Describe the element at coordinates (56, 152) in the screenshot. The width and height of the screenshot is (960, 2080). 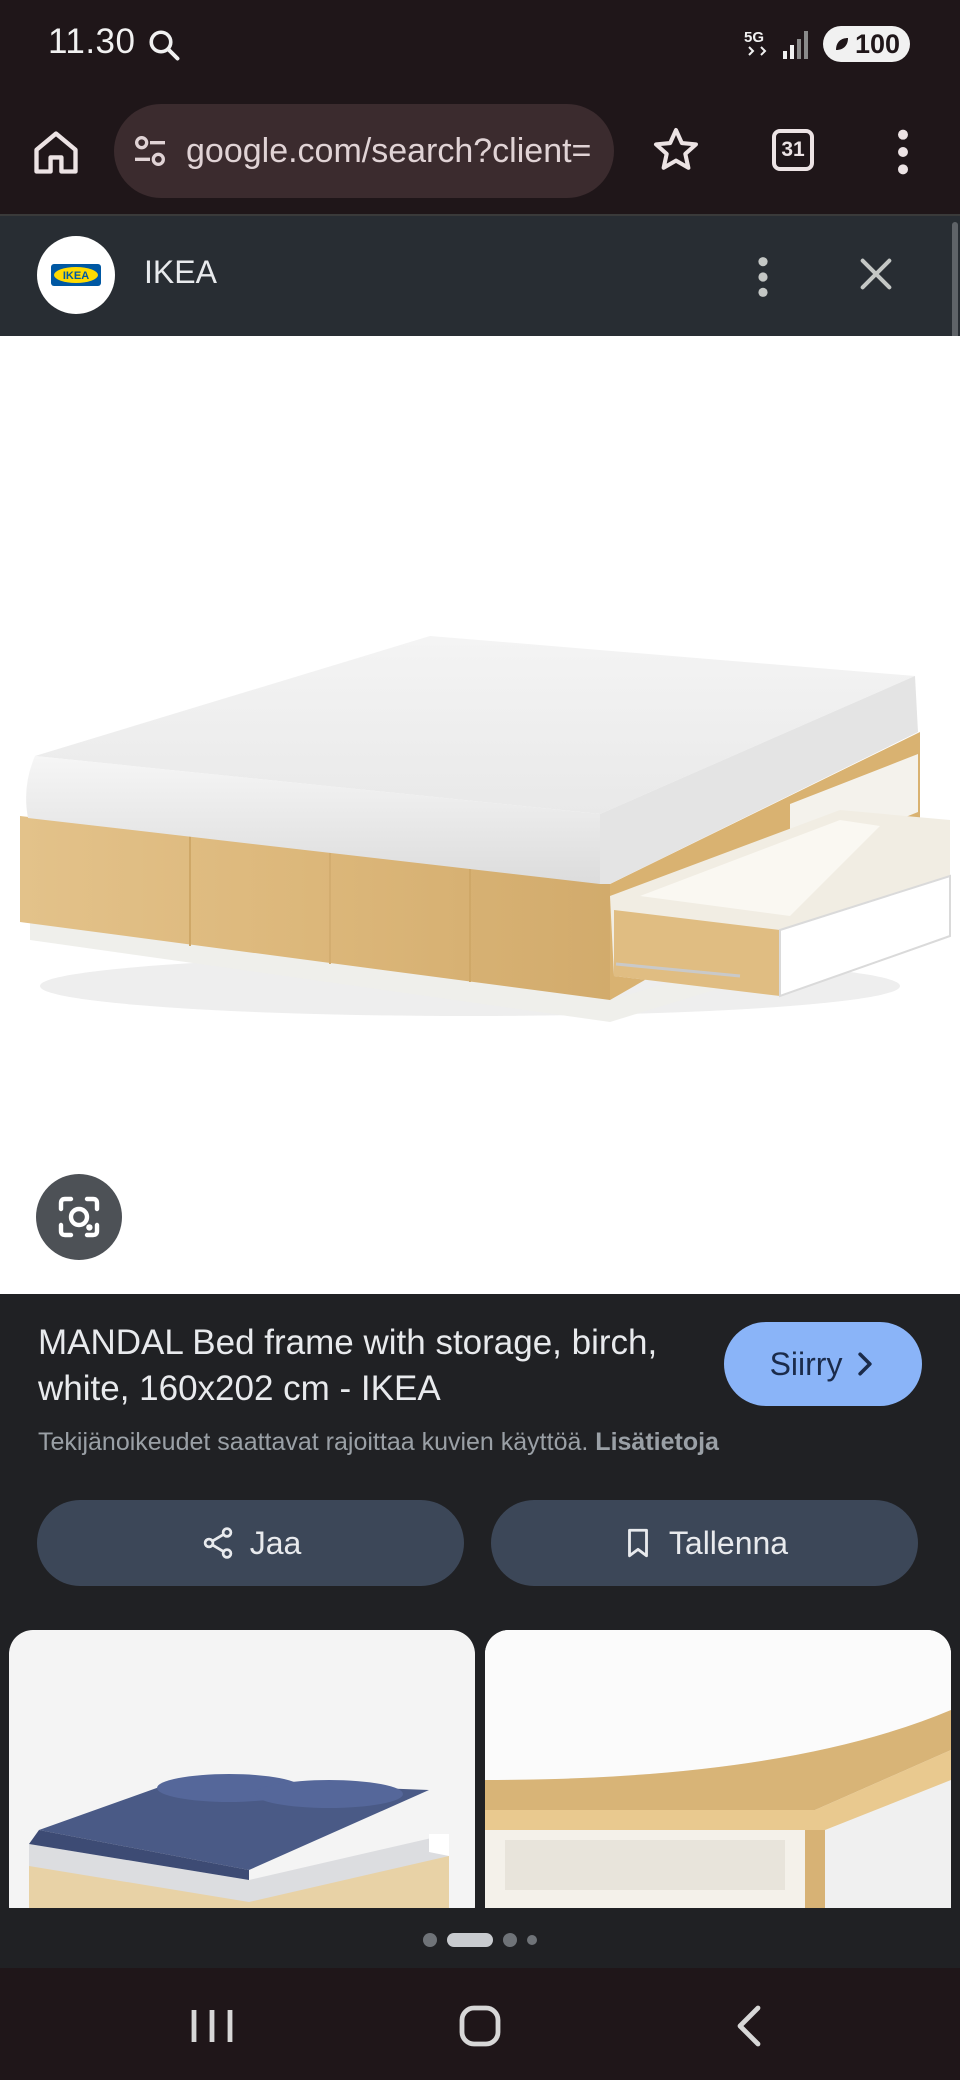
I see `home-icon` at that location.